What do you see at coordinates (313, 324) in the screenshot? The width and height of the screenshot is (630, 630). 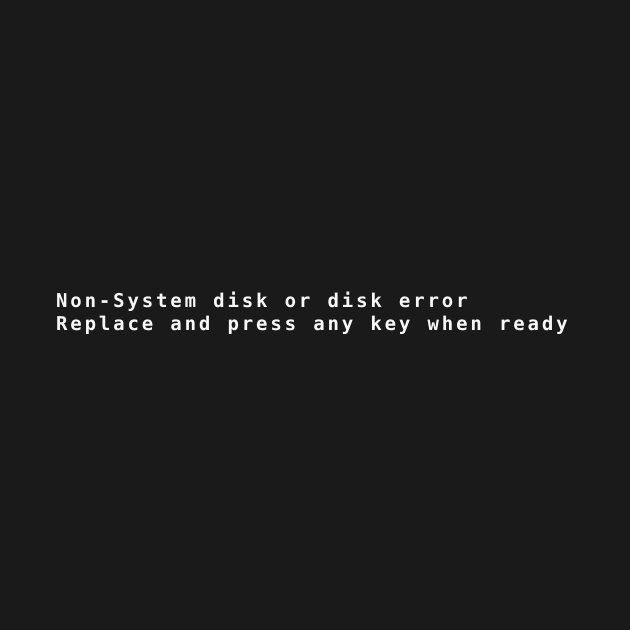 I see `boot-error-line-2: Replace and press any key when ready` at bounding box center [313, 324].